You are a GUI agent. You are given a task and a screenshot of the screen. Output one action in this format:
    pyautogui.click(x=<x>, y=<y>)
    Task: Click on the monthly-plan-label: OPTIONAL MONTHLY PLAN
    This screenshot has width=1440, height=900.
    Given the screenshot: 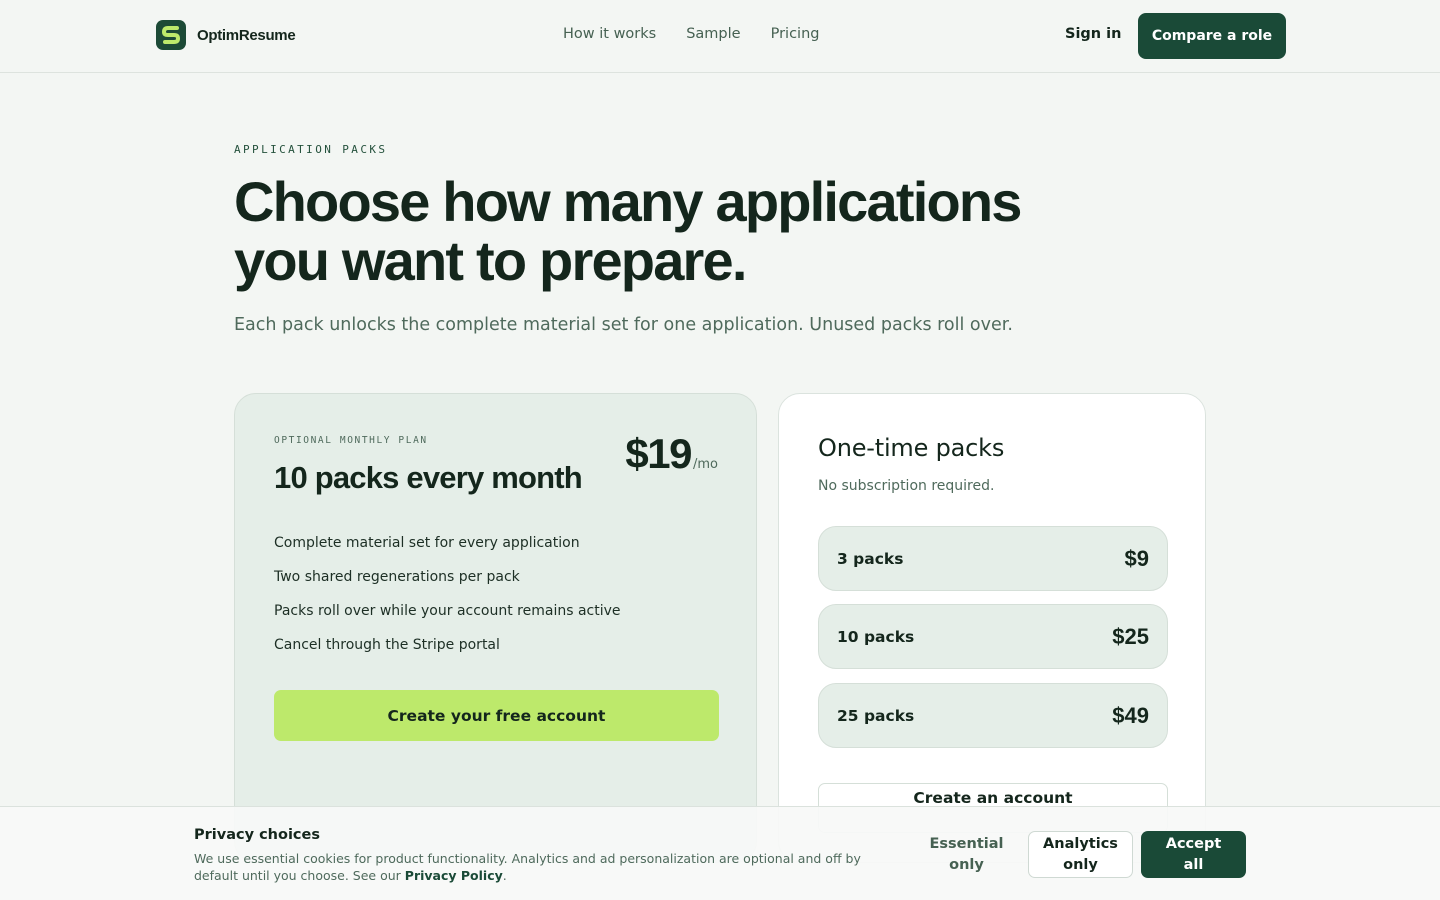 What is the action you would take?
    pyautogui.click(x=351, y=440)
    